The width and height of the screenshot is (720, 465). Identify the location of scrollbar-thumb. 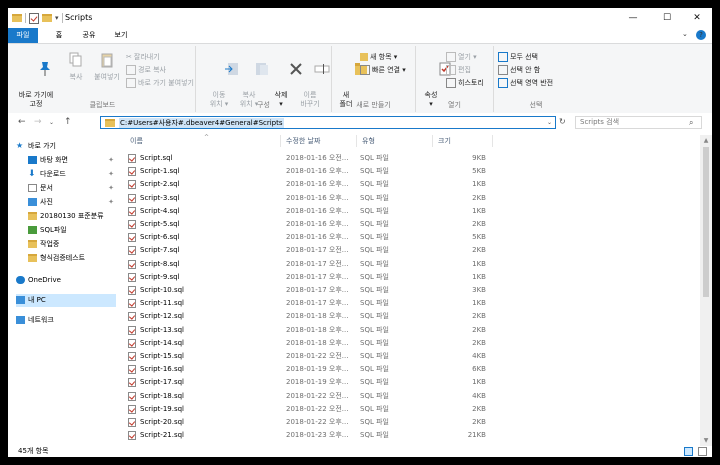
(706, 222).